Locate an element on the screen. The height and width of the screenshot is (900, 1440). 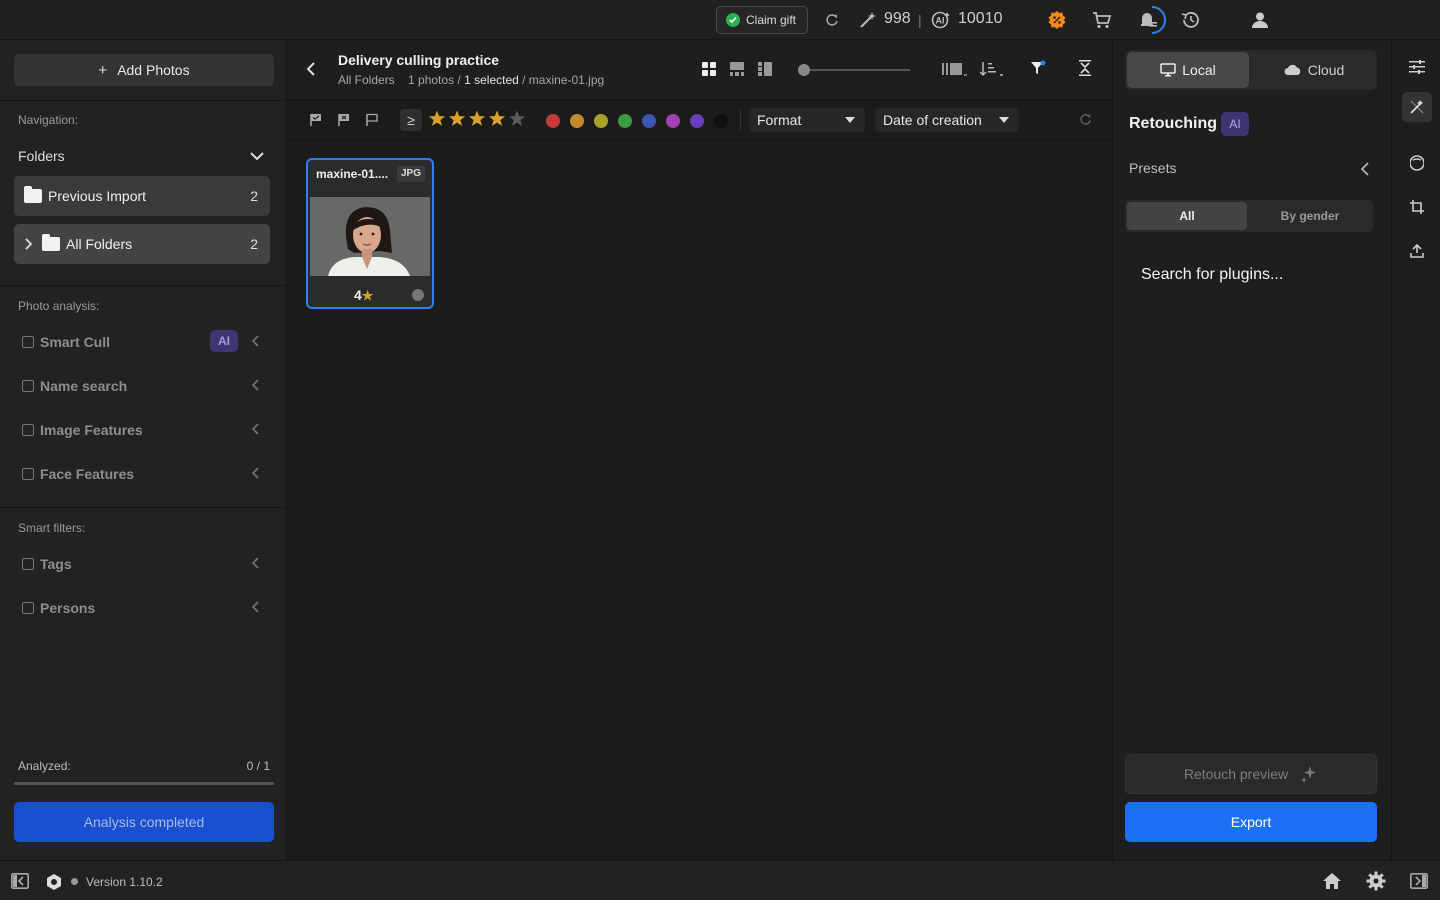
presets-label: Presets is located at coordinates (1153, 168).